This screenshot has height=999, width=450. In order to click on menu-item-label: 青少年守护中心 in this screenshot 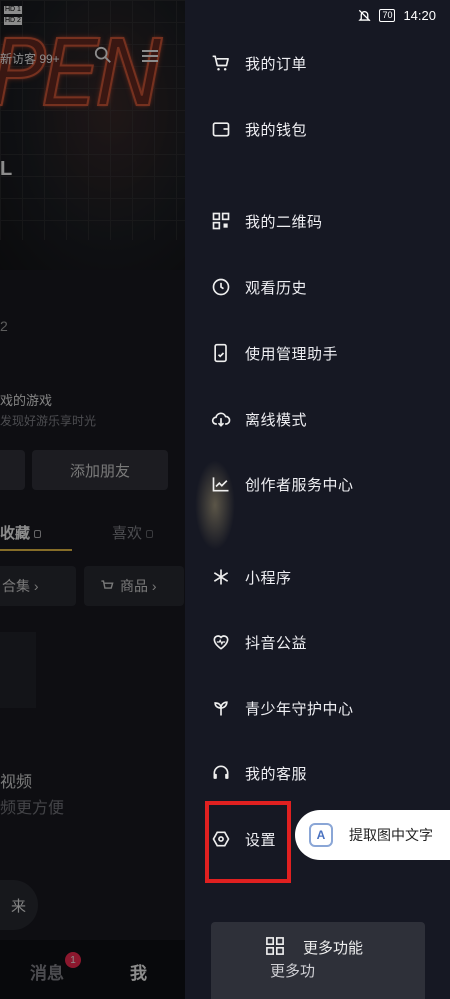, I will do `click(299, 709)`.